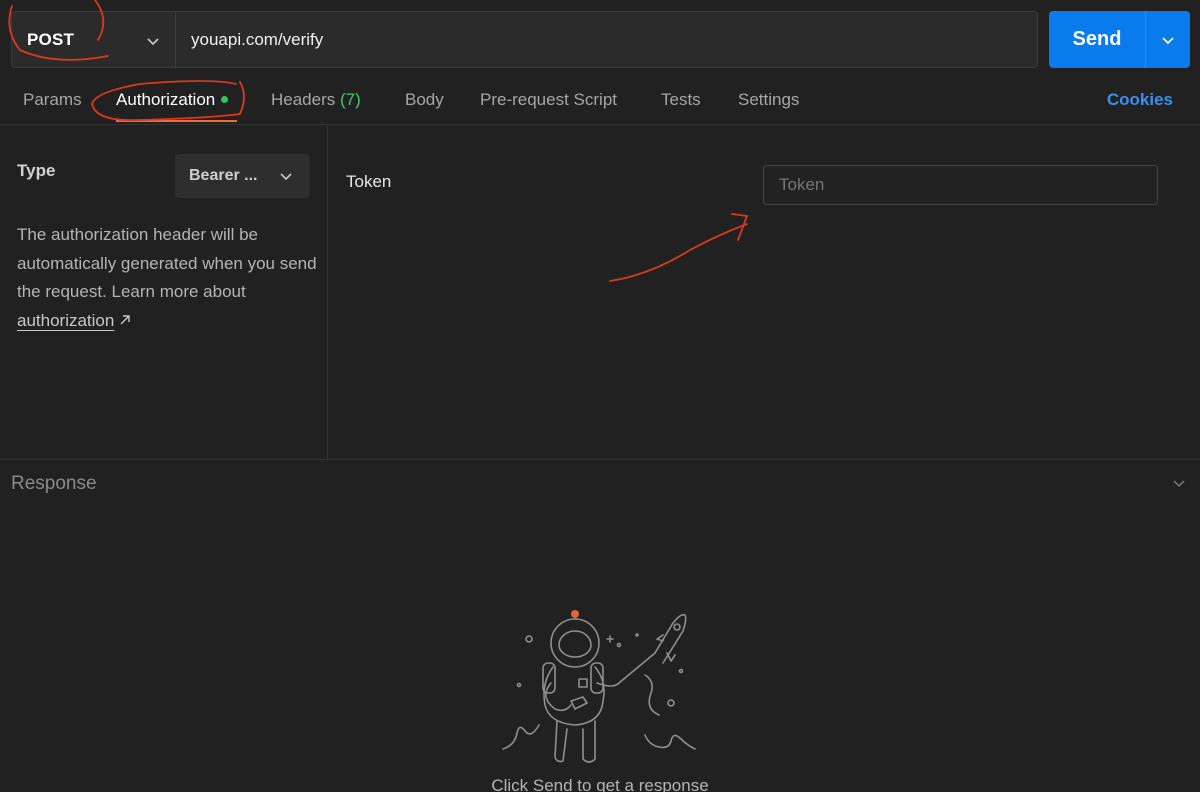  What do you see at coordinates (176, 121) in the screenshot?
I see `active-tab-underline` at bounding box center [176, 121].